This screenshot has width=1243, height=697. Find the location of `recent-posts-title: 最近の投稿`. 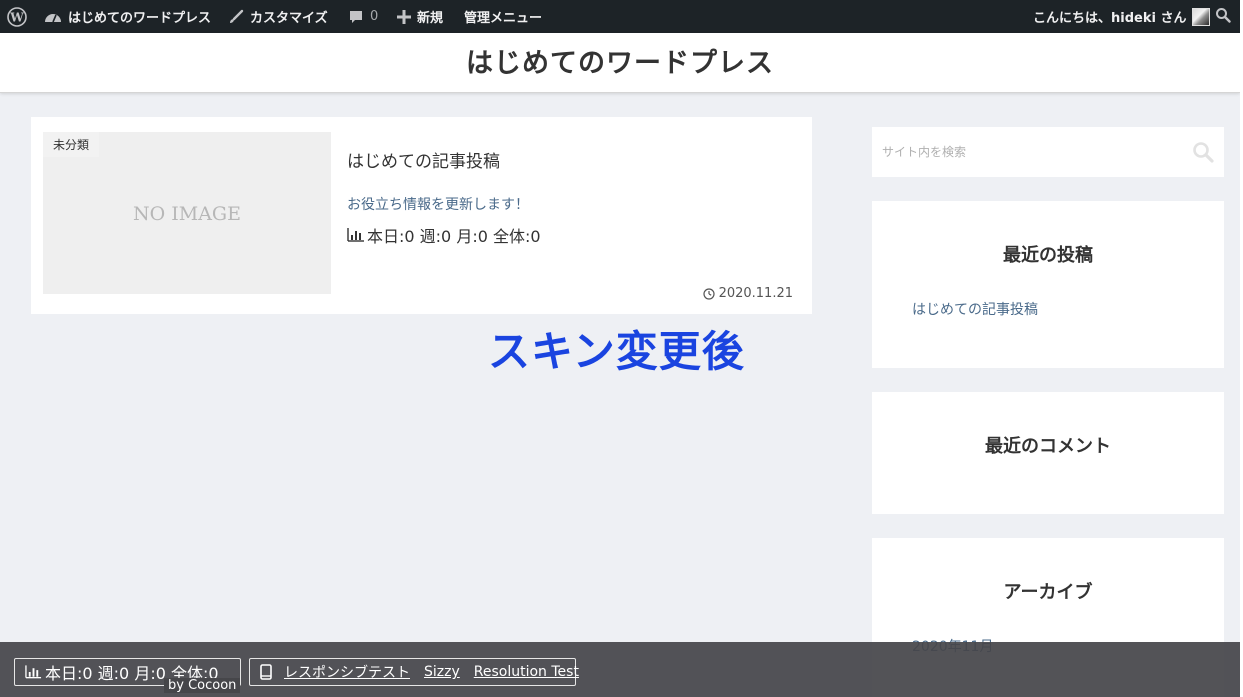

recent-posts-title: 最近の投稿 is located at coordinates (1048, 255).